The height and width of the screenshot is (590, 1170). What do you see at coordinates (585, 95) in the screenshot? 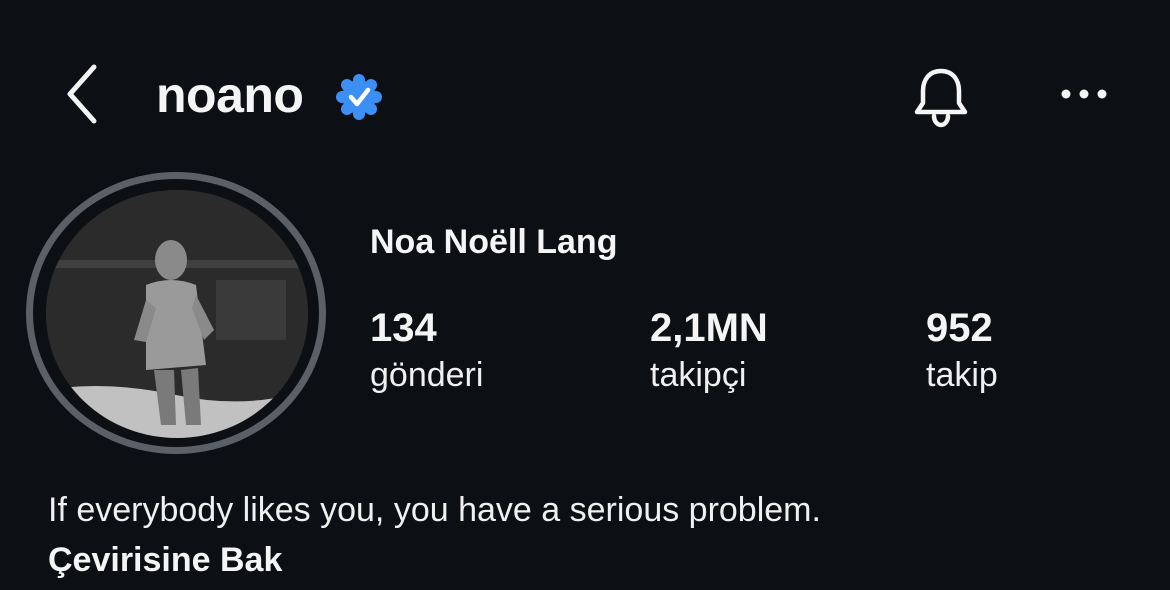
I see `profile-header: noano` at bounding box center [585, 95].